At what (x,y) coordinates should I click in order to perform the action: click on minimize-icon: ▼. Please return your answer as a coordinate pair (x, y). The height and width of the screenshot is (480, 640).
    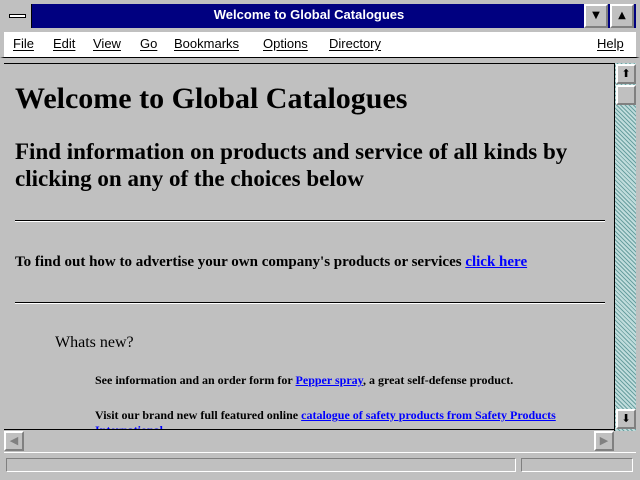
    Looking at the image, I should click on (596, 15).